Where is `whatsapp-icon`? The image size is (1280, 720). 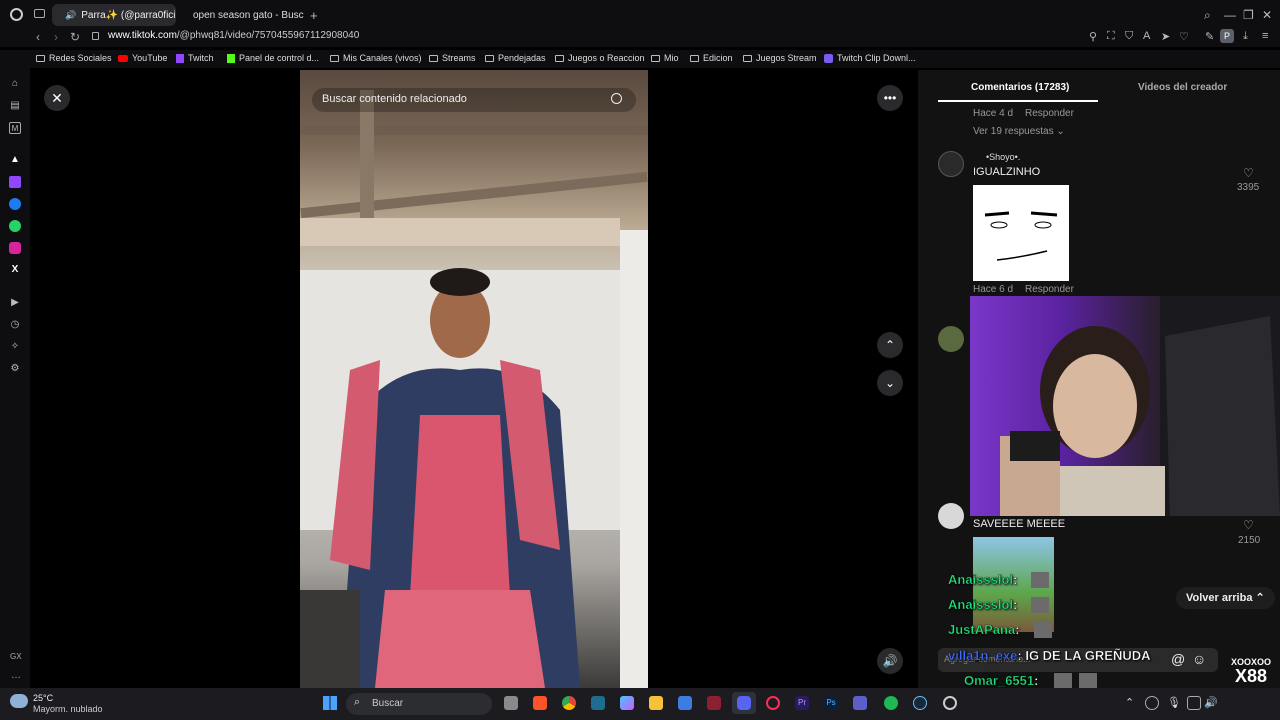
whatsapp-icon is located at coordinates (15, 226).